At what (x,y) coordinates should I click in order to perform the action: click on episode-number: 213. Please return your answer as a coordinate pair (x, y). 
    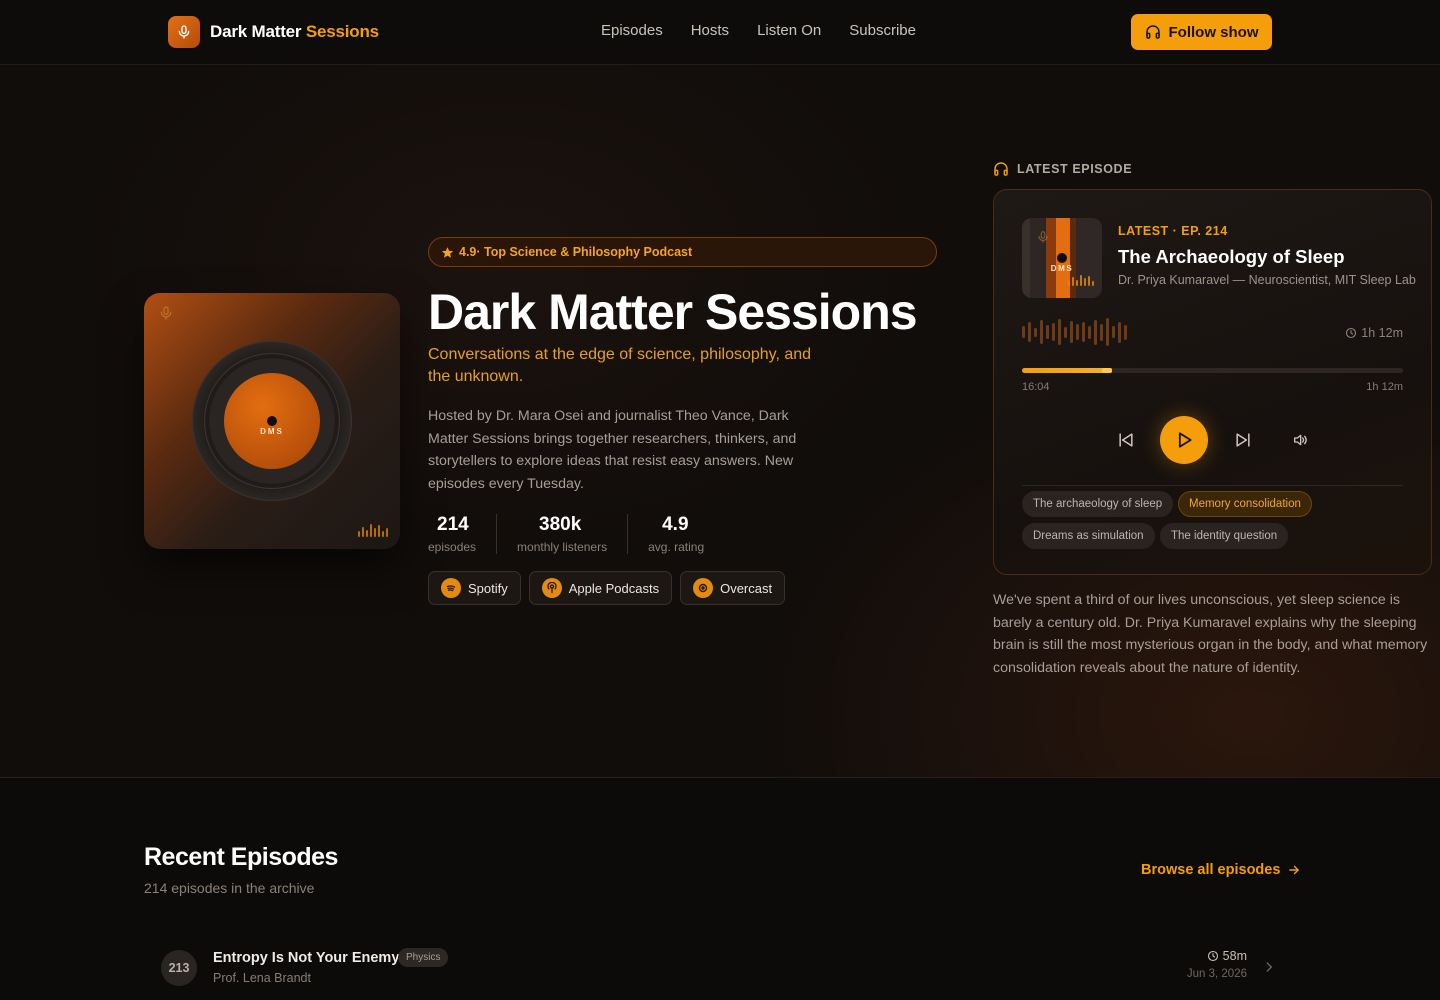
    Looking at the image, I should click on (179, 968).